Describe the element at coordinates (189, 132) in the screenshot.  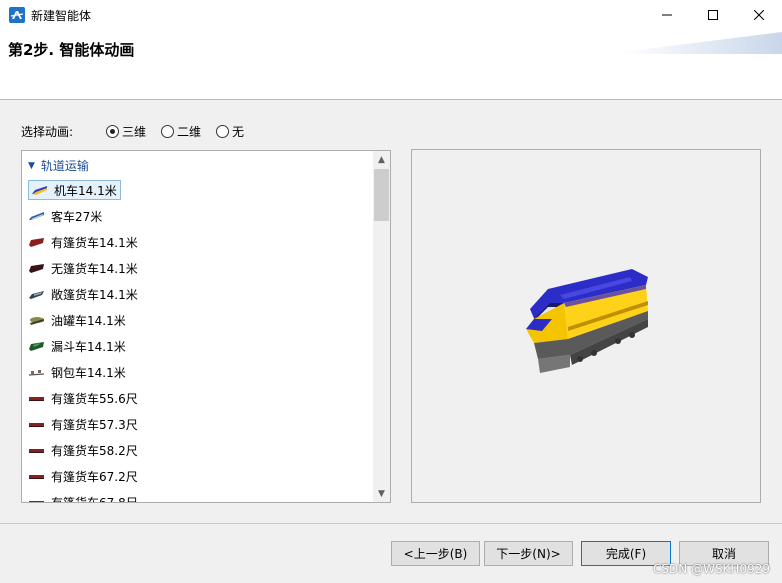
I see `radio-2d-label: 二维` at that location.